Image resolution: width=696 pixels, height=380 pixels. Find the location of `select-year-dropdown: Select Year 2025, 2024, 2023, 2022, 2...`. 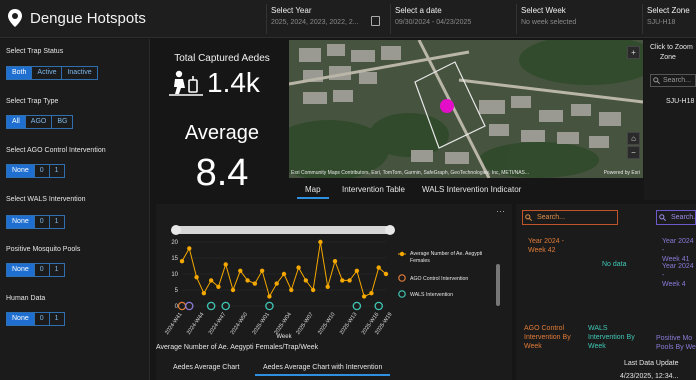

select-year-dropdown: Select Year 2025, 2024, 2023, 2022, 2... is located at coordinates (325, 19).